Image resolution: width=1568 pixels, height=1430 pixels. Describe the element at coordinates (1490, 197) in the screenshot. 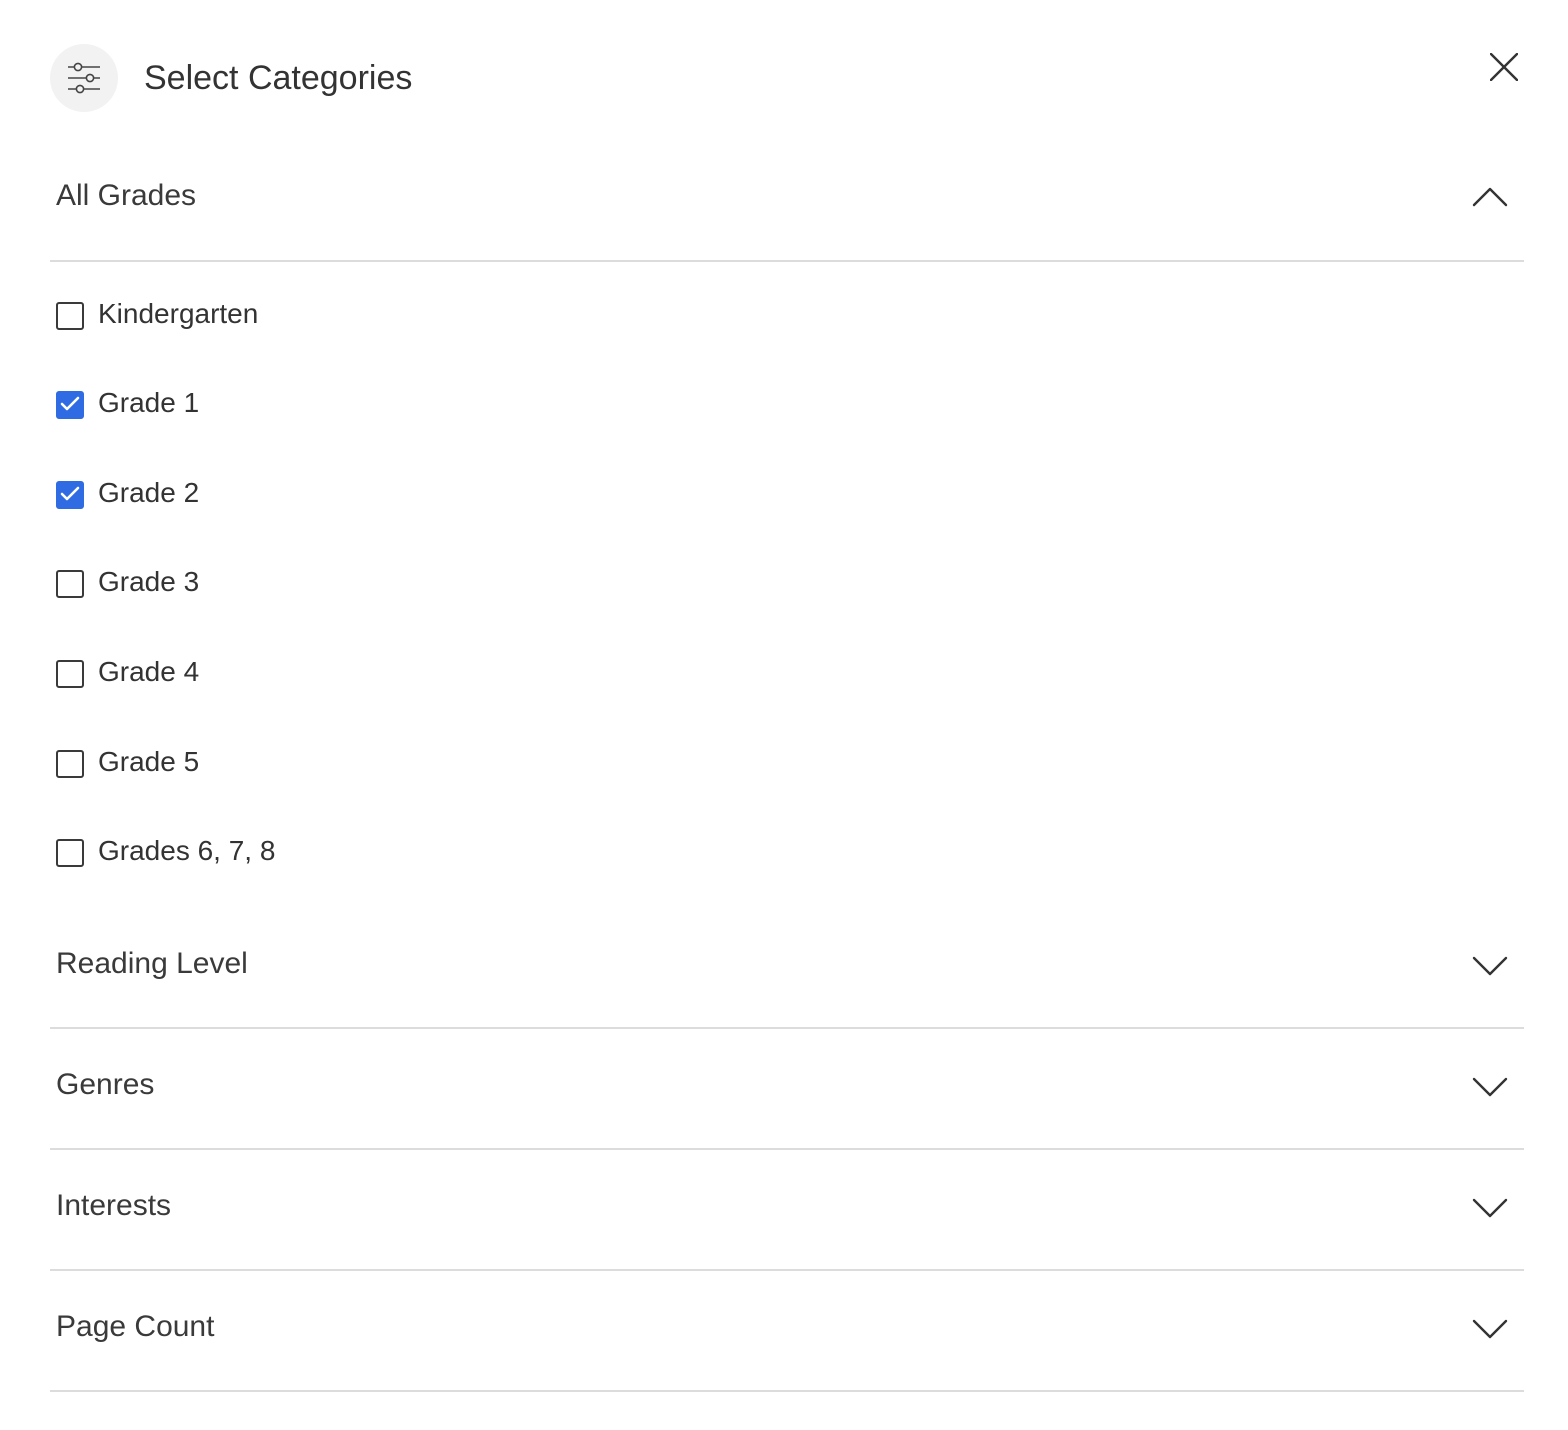

I see `chevron-up-icon` at that location.